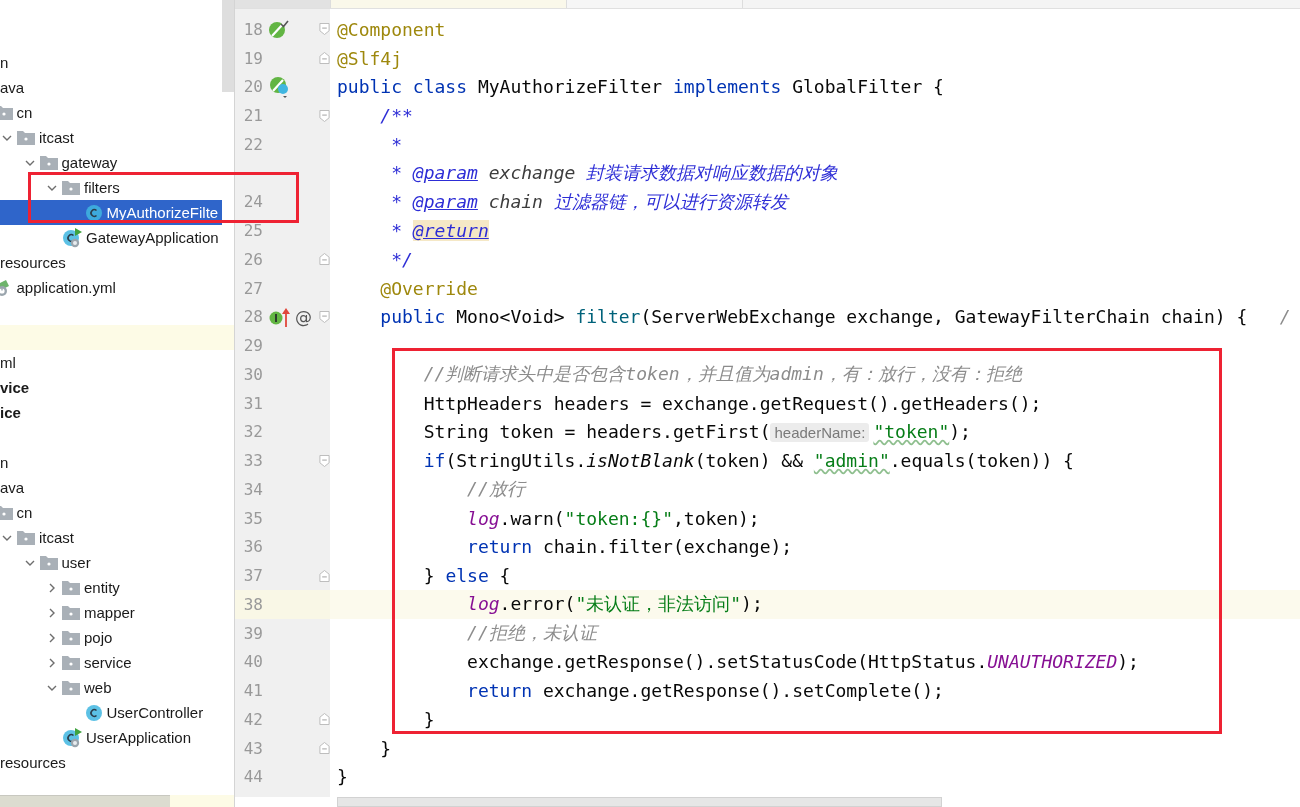 The image size is (1300, 807). I want to click on line-number: 43, so click(252, 748).